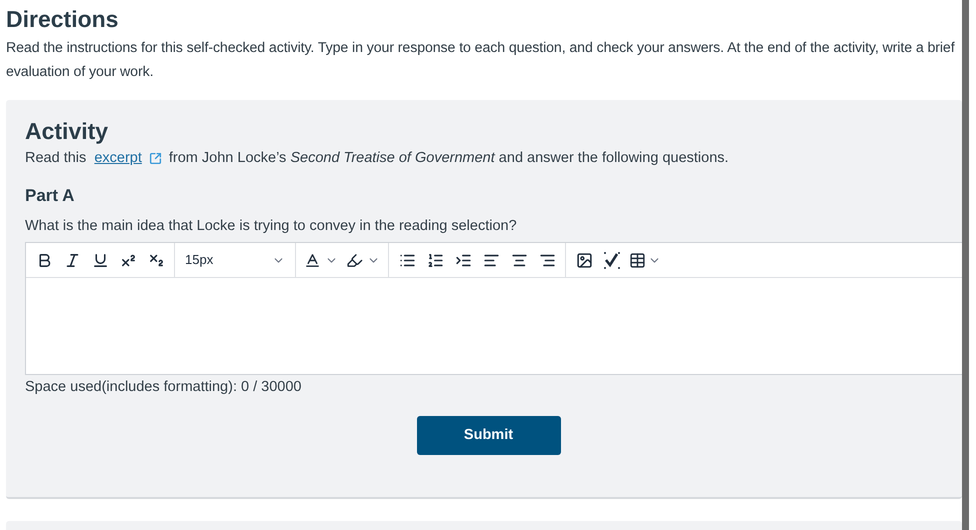  What do you see at coordinates (312, 260) in the screenshot?
I see `text-color-icon` at bounding box center [312, 260].